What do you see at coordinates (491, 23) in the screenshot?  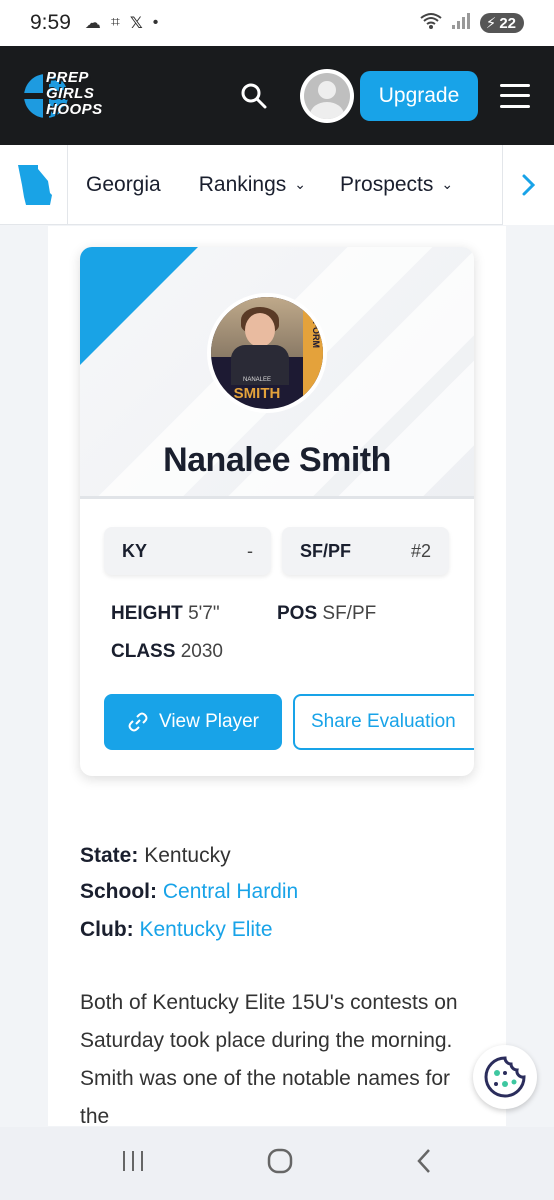 I see `charging-icon: ⚡` at bounding box center [491, 23].